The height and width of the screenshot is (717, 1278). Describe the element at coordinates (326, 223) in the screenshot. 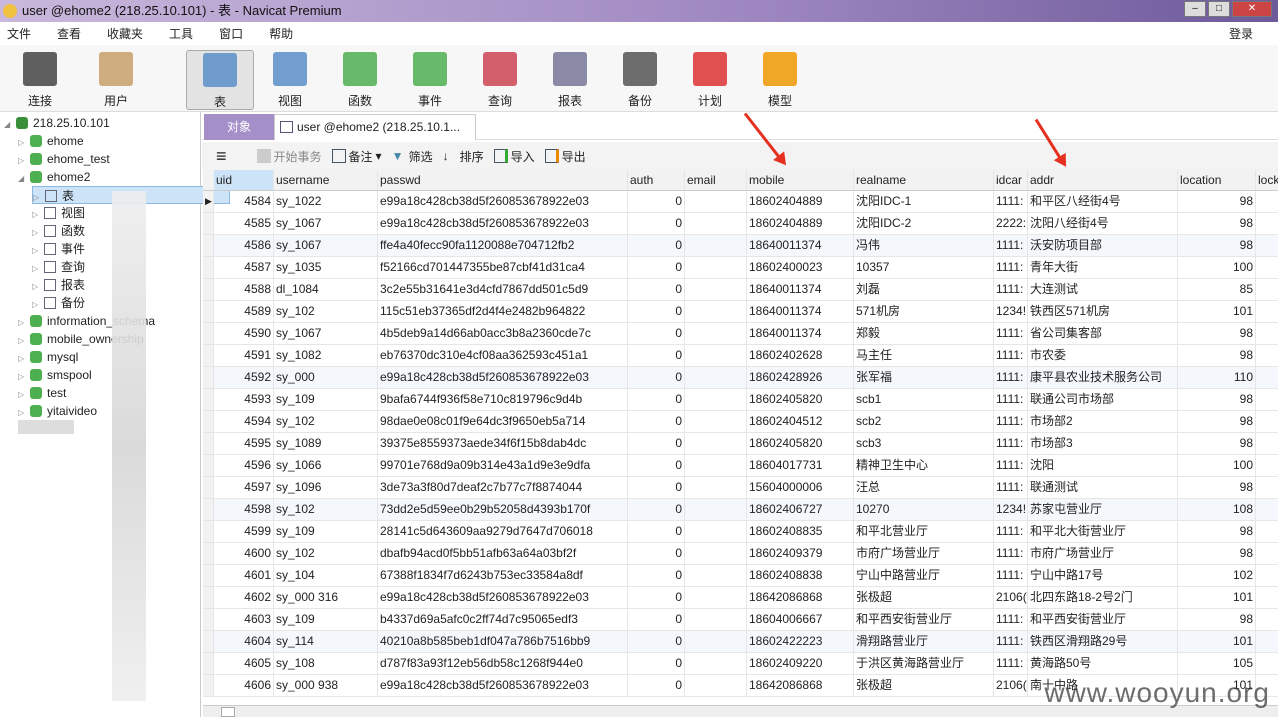

I see `cell-username: sy_1067` at that location.